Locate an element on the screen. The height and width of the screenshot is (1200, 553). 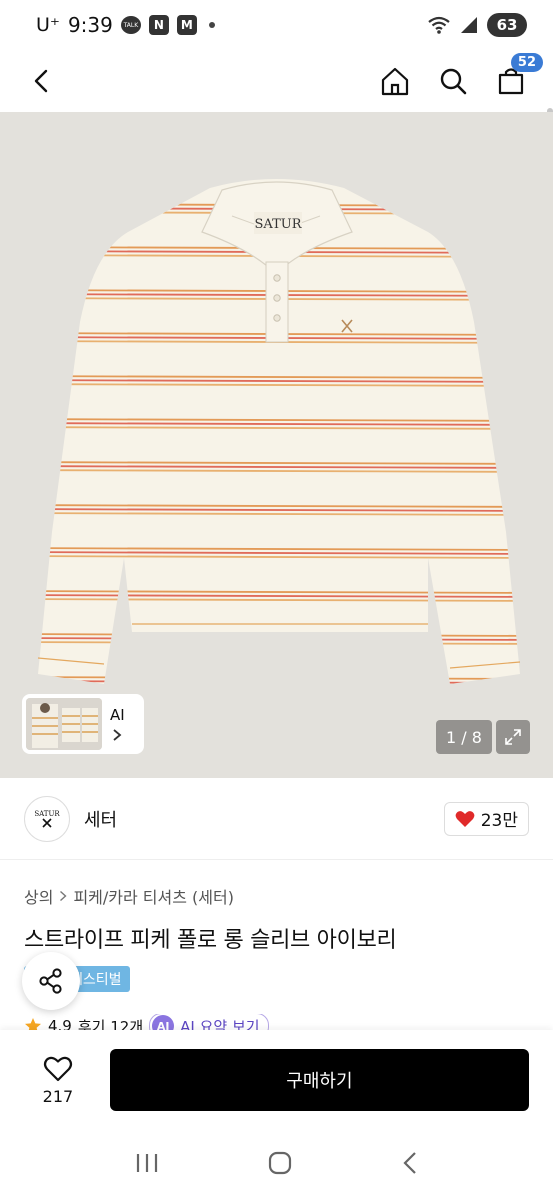
breadcrumb-category: 상의 is located at coordinates (38, 896).